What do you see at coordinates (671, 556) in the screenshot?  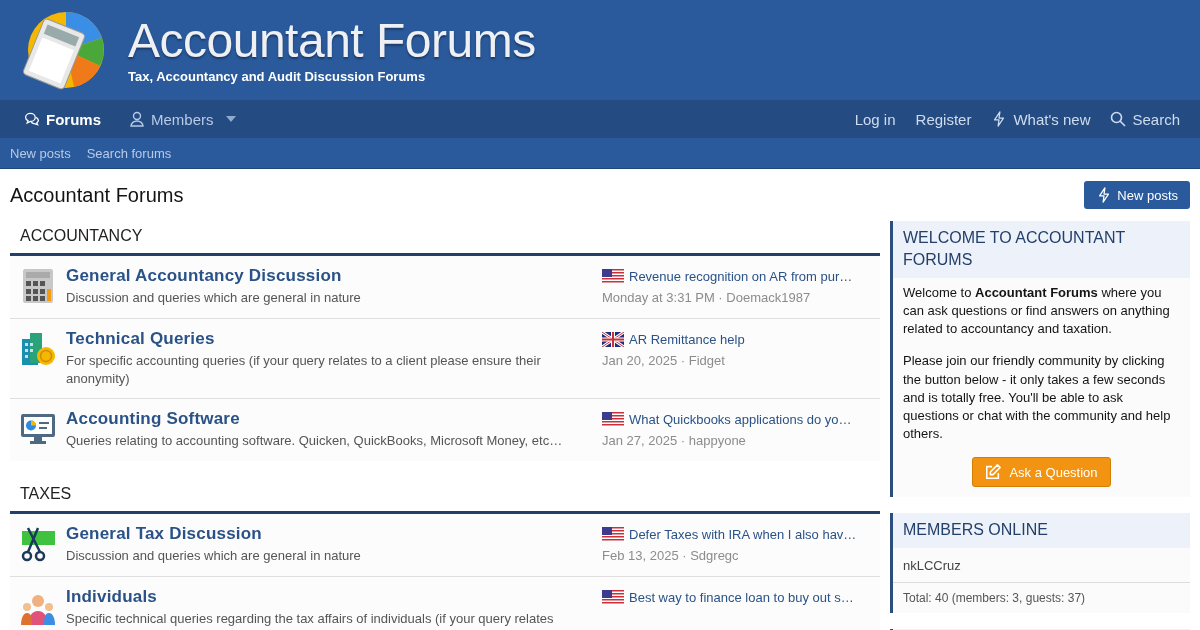 I see `latest-post-meta: Feb 13, 2025 · Sdgregc` at bounding box center [671, 556].